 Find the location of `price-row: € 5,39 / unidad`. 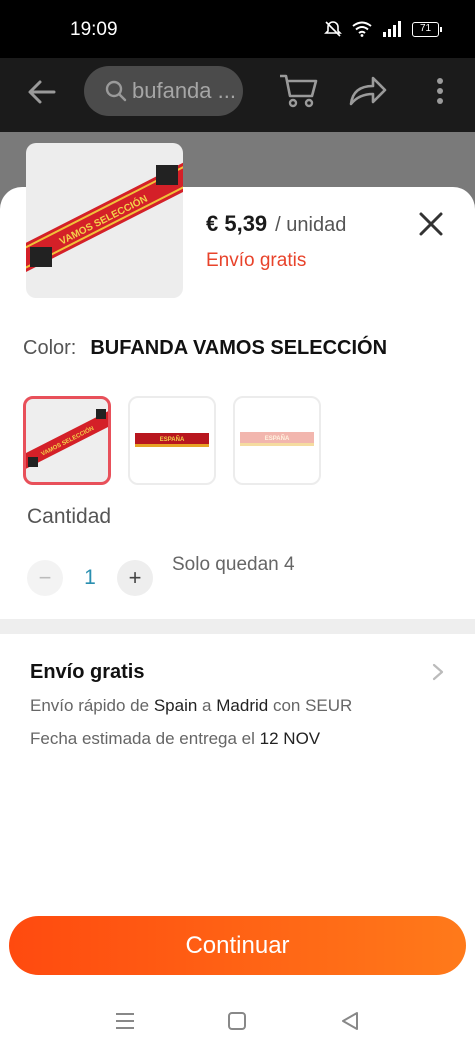

price-row: € 5,39 / unidad is located at coordinates (276, 224).